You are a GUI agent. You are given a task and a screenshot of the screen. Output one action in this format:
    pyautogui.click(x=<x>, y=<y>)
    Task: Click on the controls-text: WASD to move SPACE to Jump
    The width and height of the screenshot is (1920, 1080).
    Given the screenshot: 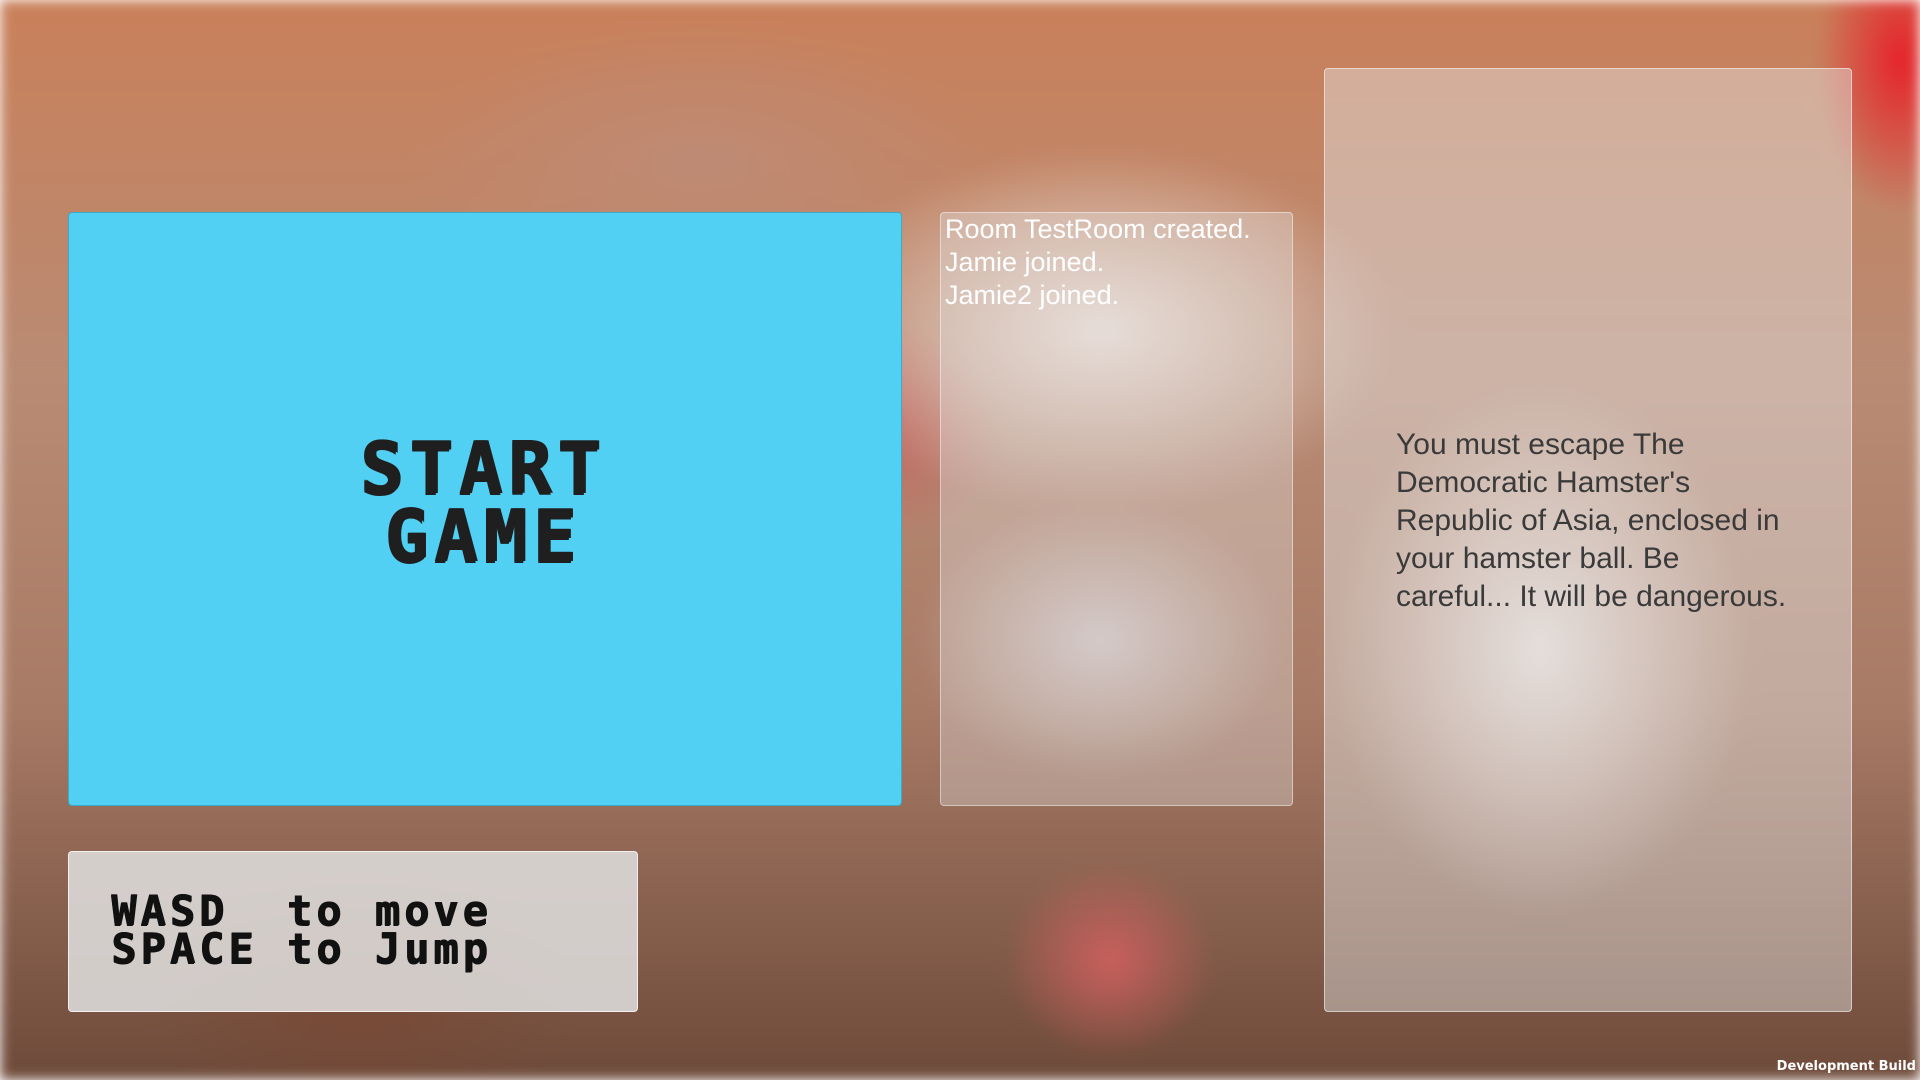 What is the action you would take?
    pyautogui.click(x=301, y=929)
    